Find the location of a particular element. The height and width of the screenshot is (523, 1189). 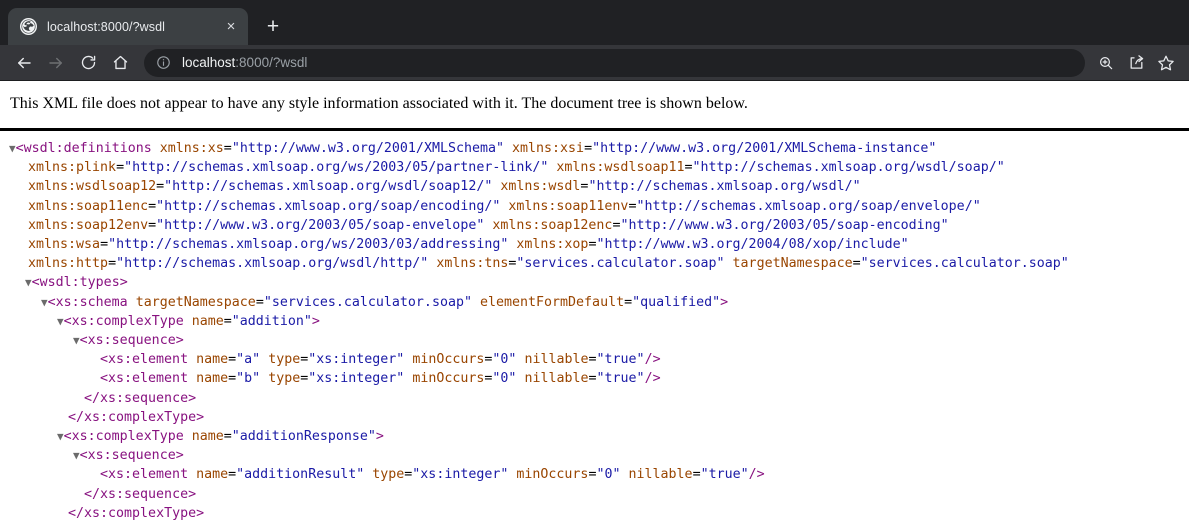

xml-attrval: "http://schemas.xmlsoap.org/wsdl/http/" is located at coordinates (272, 264).